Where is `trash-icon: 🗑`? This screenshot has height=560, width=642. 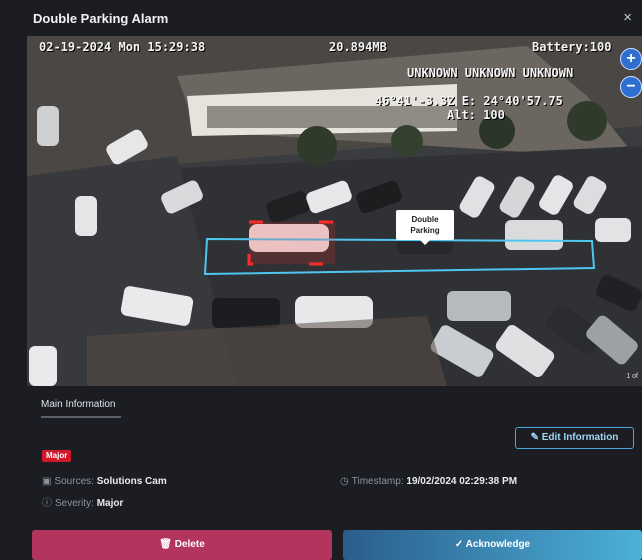
trash-icon: 🗑 is located at coordinates (167, 544).